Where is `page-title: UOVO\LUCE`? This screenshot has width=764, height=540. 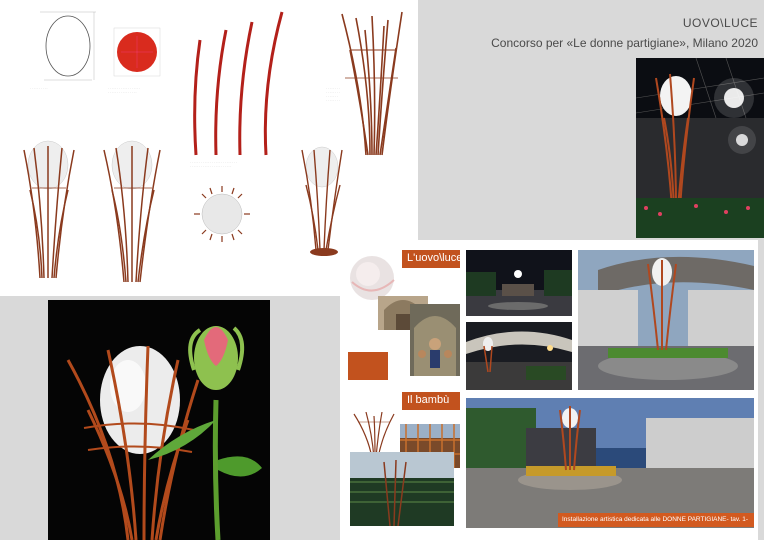
page-title: UOVO\LUCE is located at coordinates (720, 23).